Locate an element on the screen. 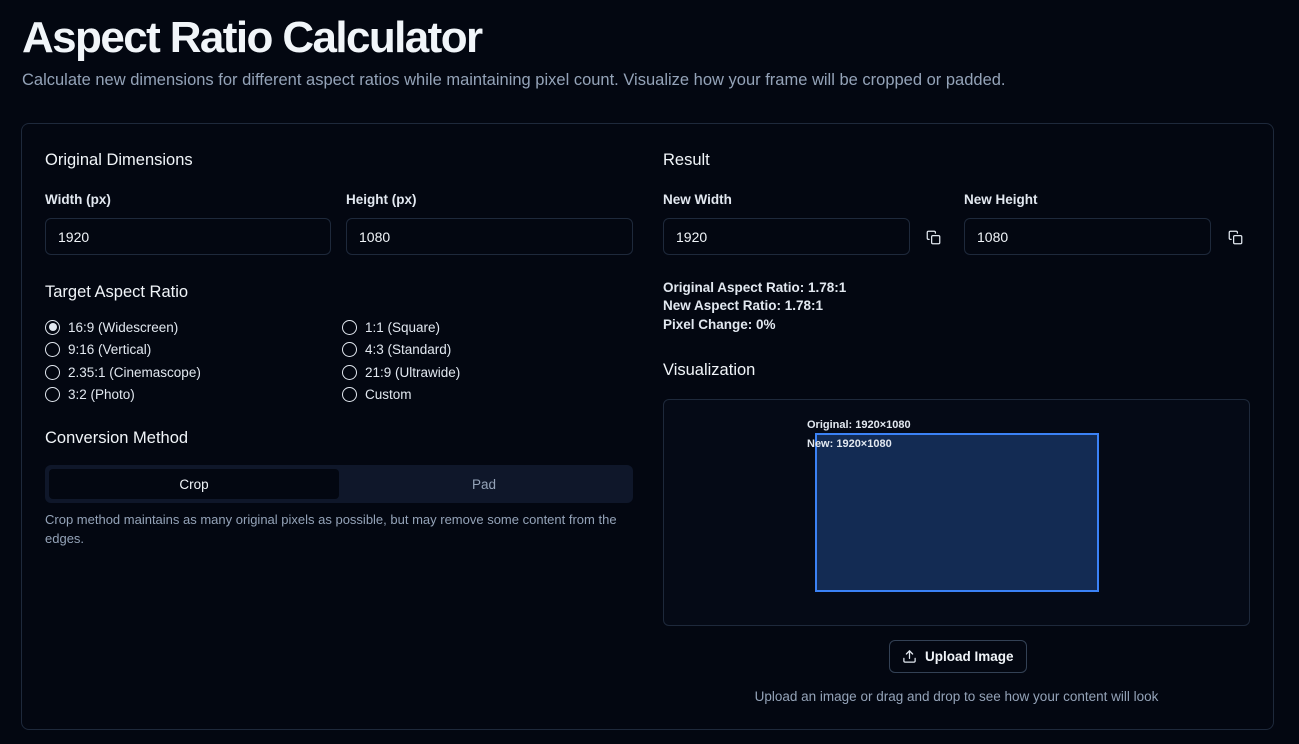  upload-image-label: Upload Image is located at coordinates (969, 656).